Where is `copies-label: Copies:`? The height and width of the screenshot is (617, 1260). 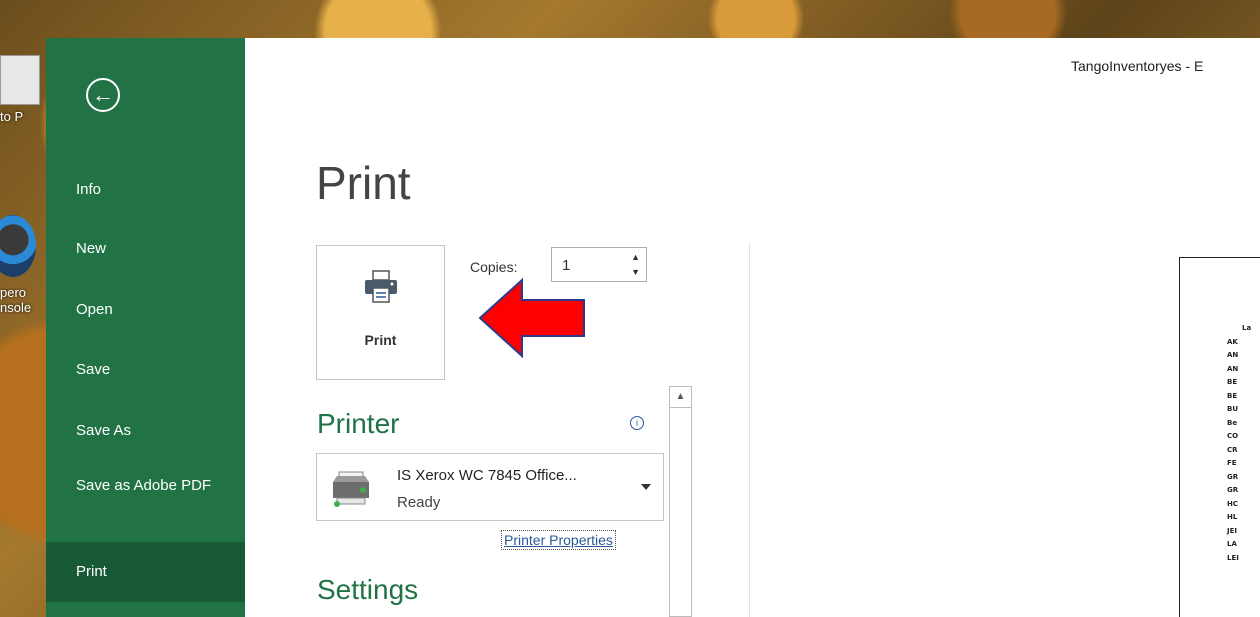
copies-label: Copies: is located at coordinates (494, 267).